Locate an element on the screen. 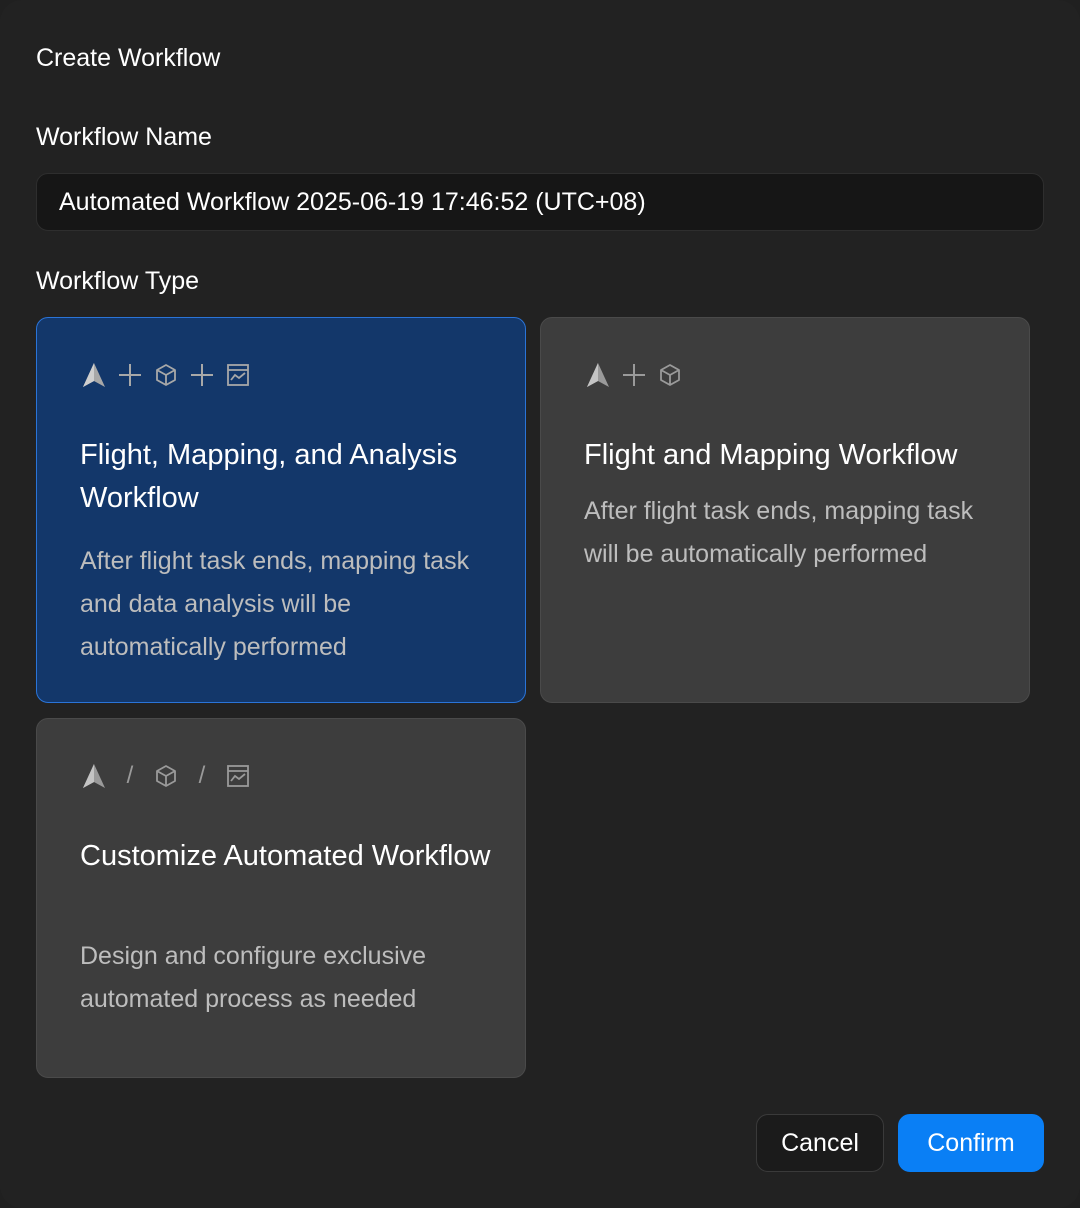  card-icon-row: / / is located at coordinates (166, 776).